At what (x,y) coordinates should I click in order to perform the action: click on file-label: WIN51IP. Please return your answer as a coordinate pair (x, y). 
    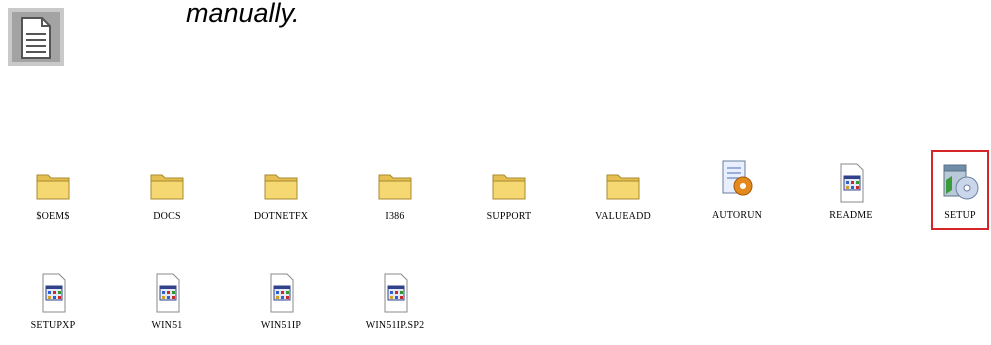
    Looking at the image, I should click on (281, 325).